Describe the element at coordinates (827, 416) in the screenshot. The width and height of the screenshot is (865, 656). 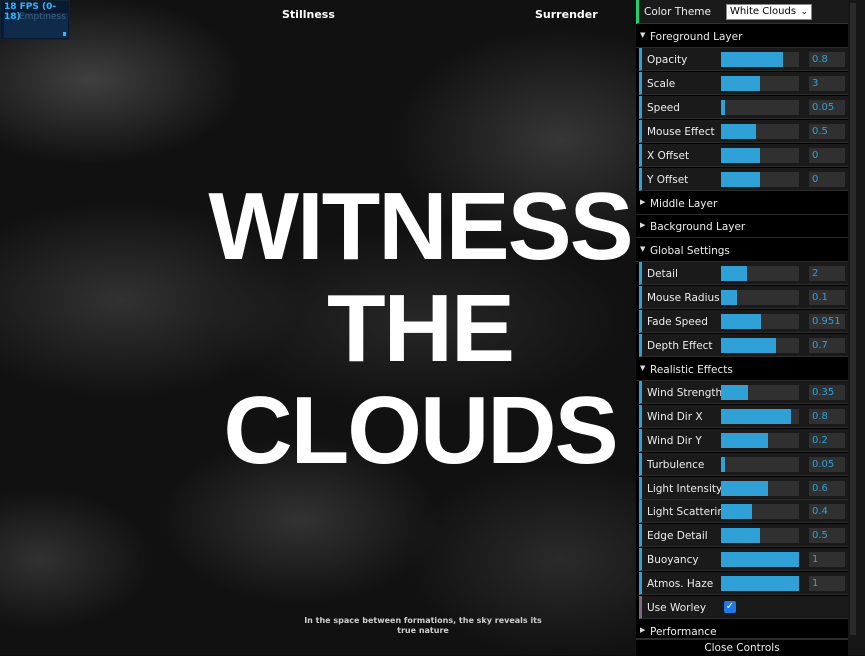
I see `value-input-wind-dir-x: 0.8` at that location.